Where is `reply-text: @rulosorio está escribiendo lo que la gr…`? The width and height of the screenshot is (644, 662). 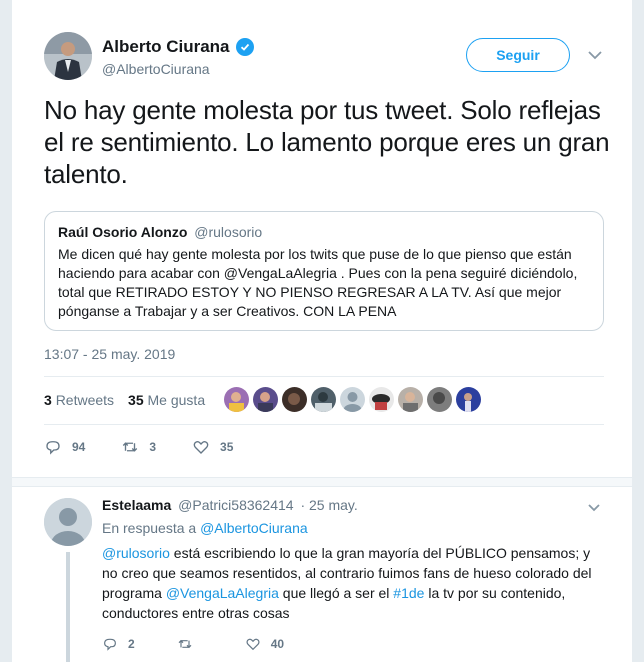 reply-text: @rulosorio está escribiendo lo que la gr… is located at coordinates (352, 583).